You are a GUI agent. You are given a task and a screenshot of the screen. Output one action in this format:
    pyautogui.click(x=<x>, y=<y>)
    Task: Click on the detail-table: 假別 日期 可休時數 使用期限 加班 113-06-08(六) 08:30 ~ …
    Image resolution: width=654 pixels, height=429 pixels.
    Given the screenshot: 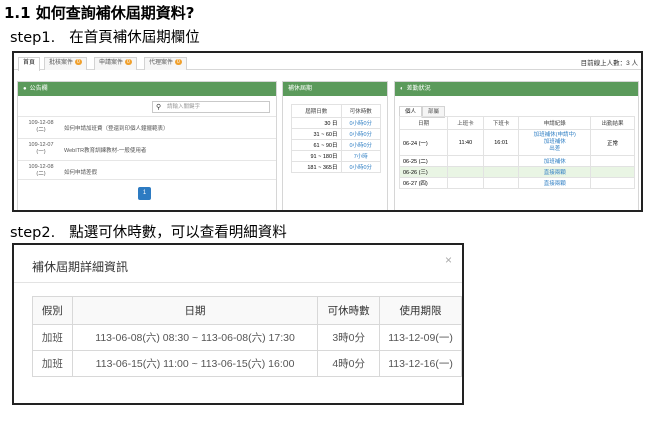 What is the action you would take?
    pyautogui.click(x=247, y=336)
    